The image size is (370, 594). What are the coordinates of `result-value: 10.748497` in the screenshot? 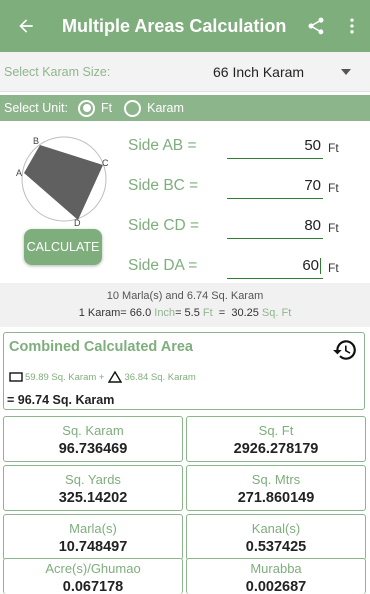 It's located at (93, 547).